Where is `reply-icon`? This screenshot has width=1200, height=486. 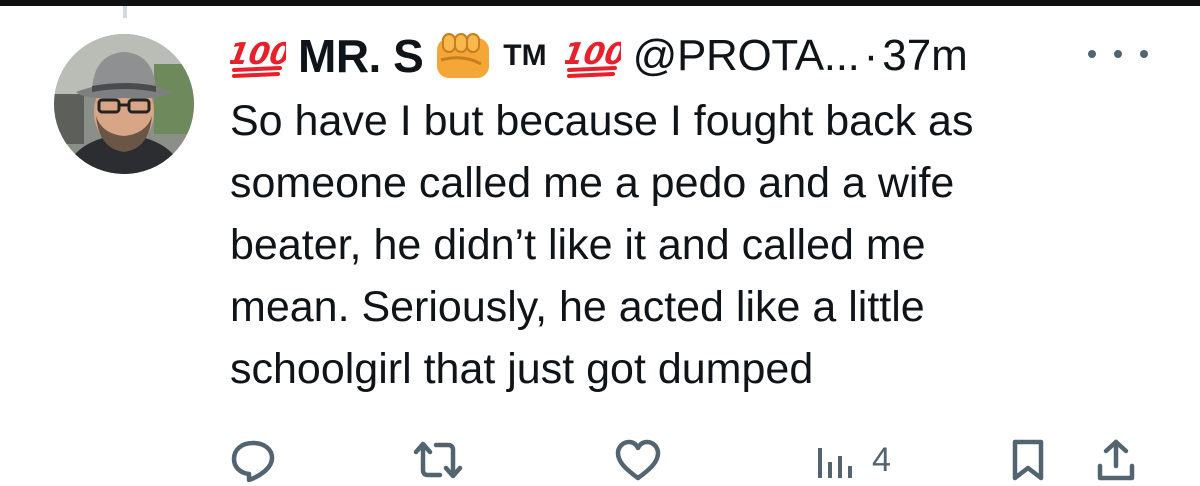
reply-icon is located at coordinates (253, 461).